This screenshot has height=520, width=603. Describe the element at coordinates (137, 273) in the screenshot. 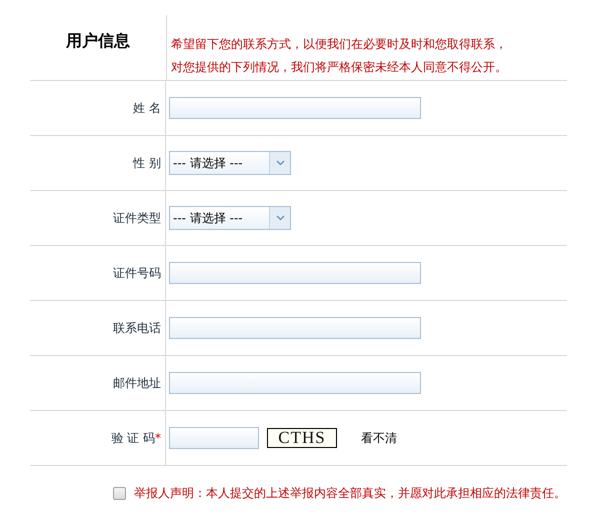

I see `field-label: 证件号码` at that location.